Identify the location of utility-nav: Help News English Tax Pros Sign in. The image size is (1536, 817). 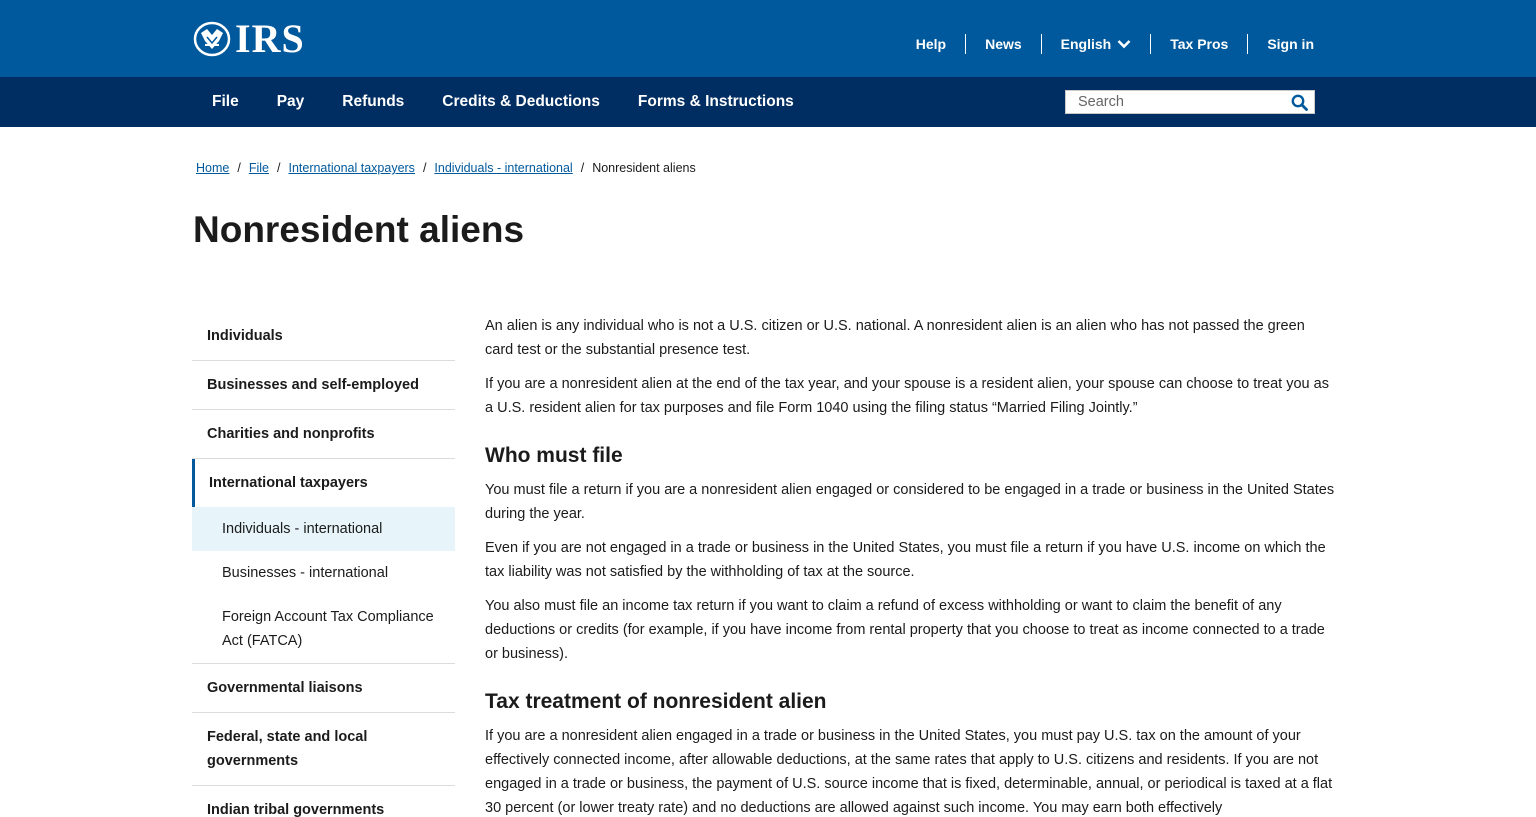
(1105, 44).